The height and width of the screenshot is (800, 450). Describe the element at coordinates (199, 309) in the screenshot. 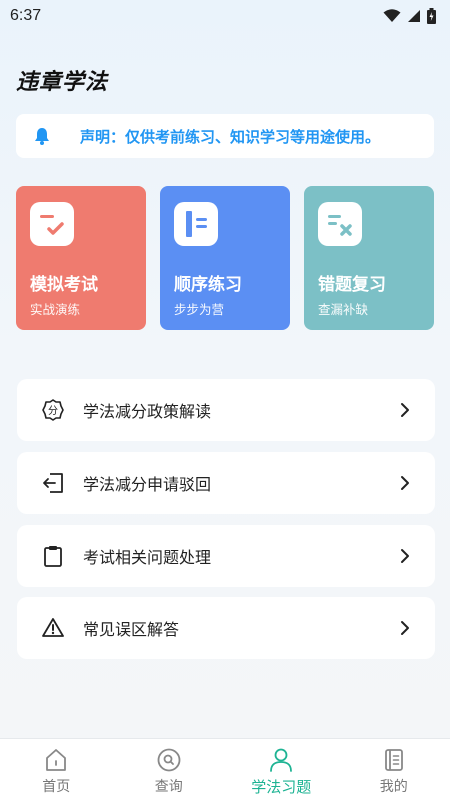

I see `card-subtitle: 步步为营` at that location.